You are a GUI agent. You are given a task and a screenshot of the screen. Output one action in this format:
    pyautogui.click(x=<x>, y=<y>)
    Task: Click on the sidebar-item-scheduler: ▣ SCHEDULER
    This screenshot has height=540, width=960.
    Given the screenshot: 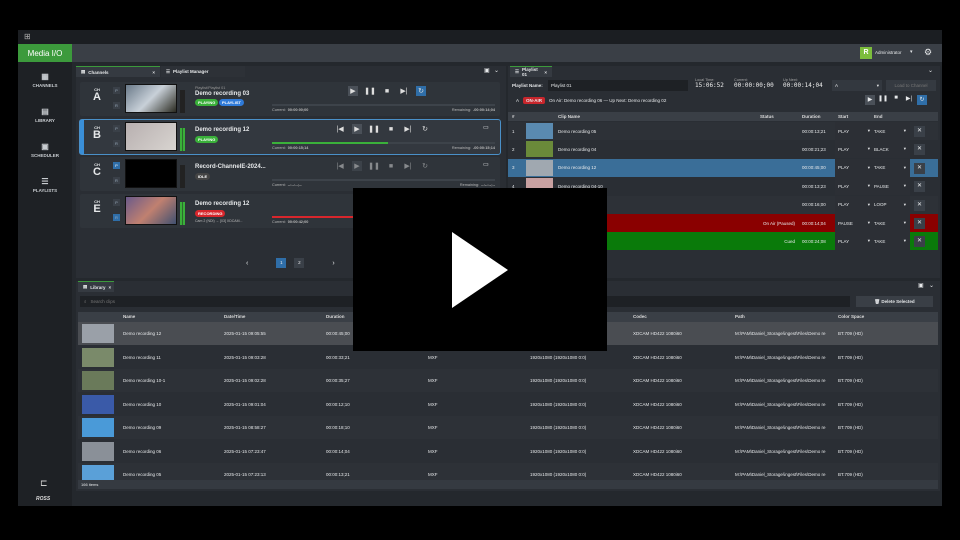 What is the action you would take?
    pyautogui.click(x=45, y=150)
    